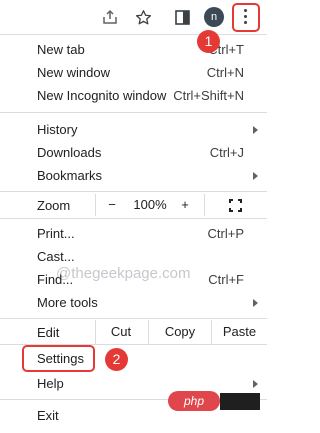  I want to click on step-badge-2: 2, so click(116, 359).